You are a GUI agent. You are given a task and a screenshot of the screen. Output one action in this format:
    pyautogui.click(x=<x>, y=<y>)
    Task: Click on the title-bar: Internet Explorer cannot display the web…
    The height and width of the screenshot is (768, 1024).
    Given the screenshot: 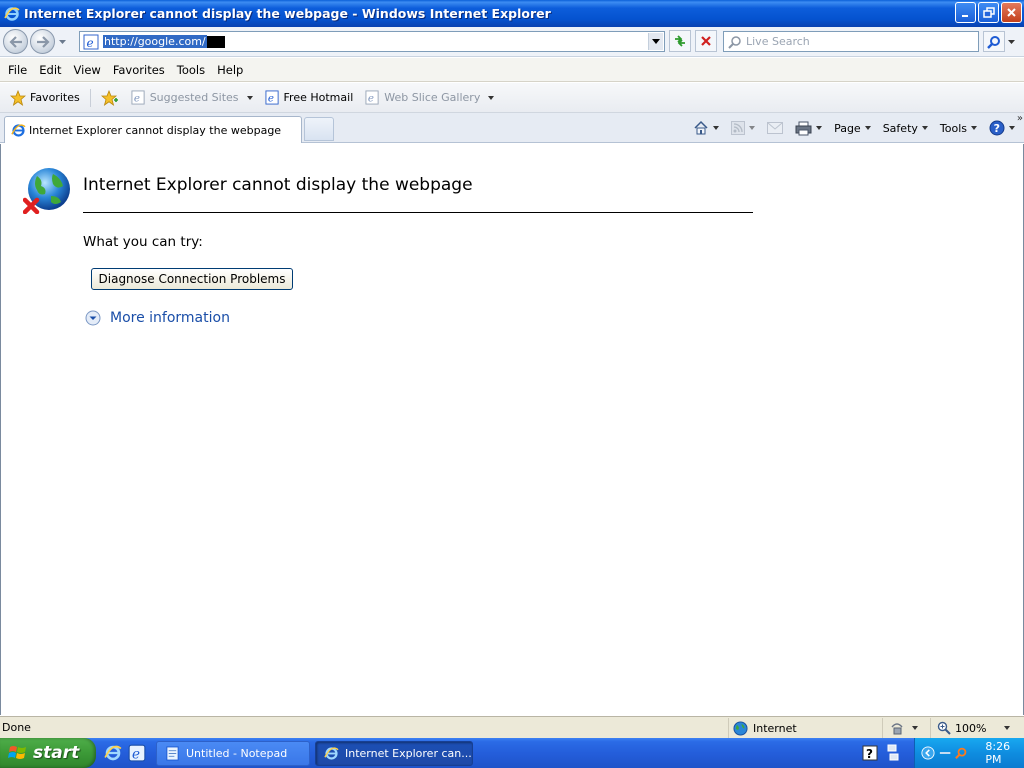 What is the action you would take?
    pyautogui.click(x=512, y=13)
    